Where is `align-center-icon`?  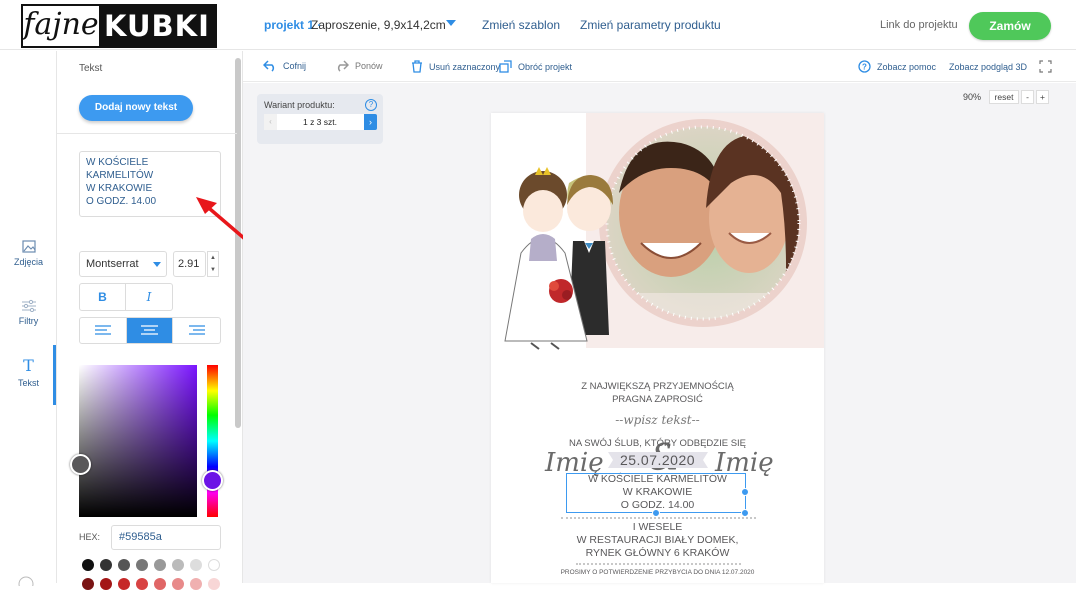
align-center-icon is located at coordinates (149, 330).